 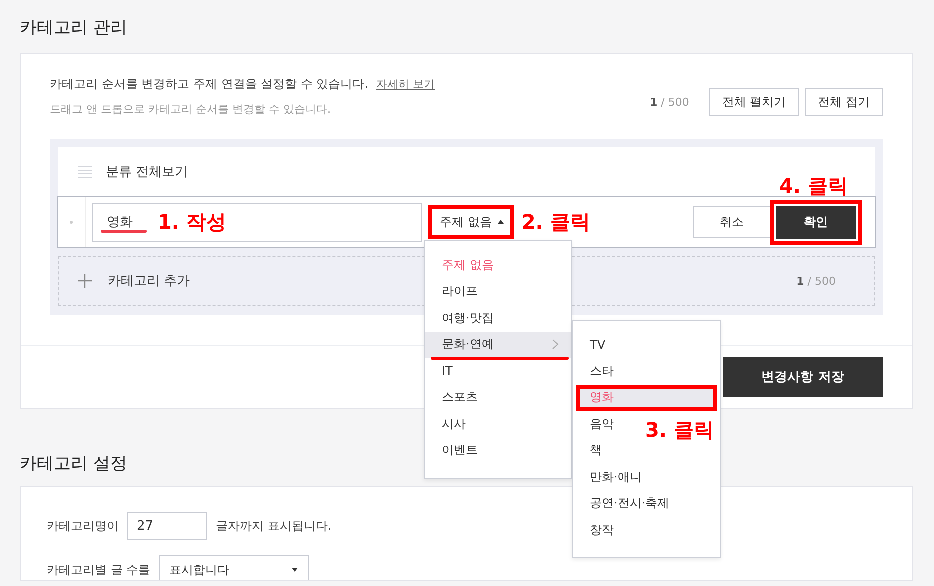 What do you see at coordinates (83, 526) in the screenshot?
I see `setting-label: 카테고리명이` at bounding box center [83, 526].